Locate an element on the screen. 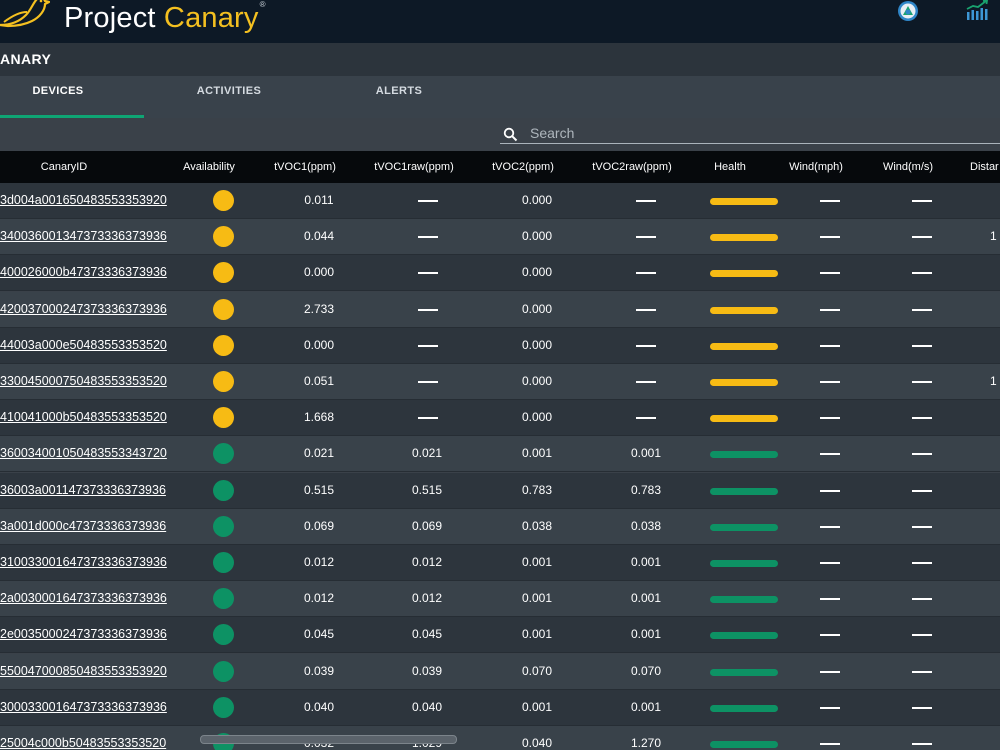 The image size is (1000, 750). table-row: 44003a000e50483553353520 0.000 0.000 is located at coordinates (500, 345).